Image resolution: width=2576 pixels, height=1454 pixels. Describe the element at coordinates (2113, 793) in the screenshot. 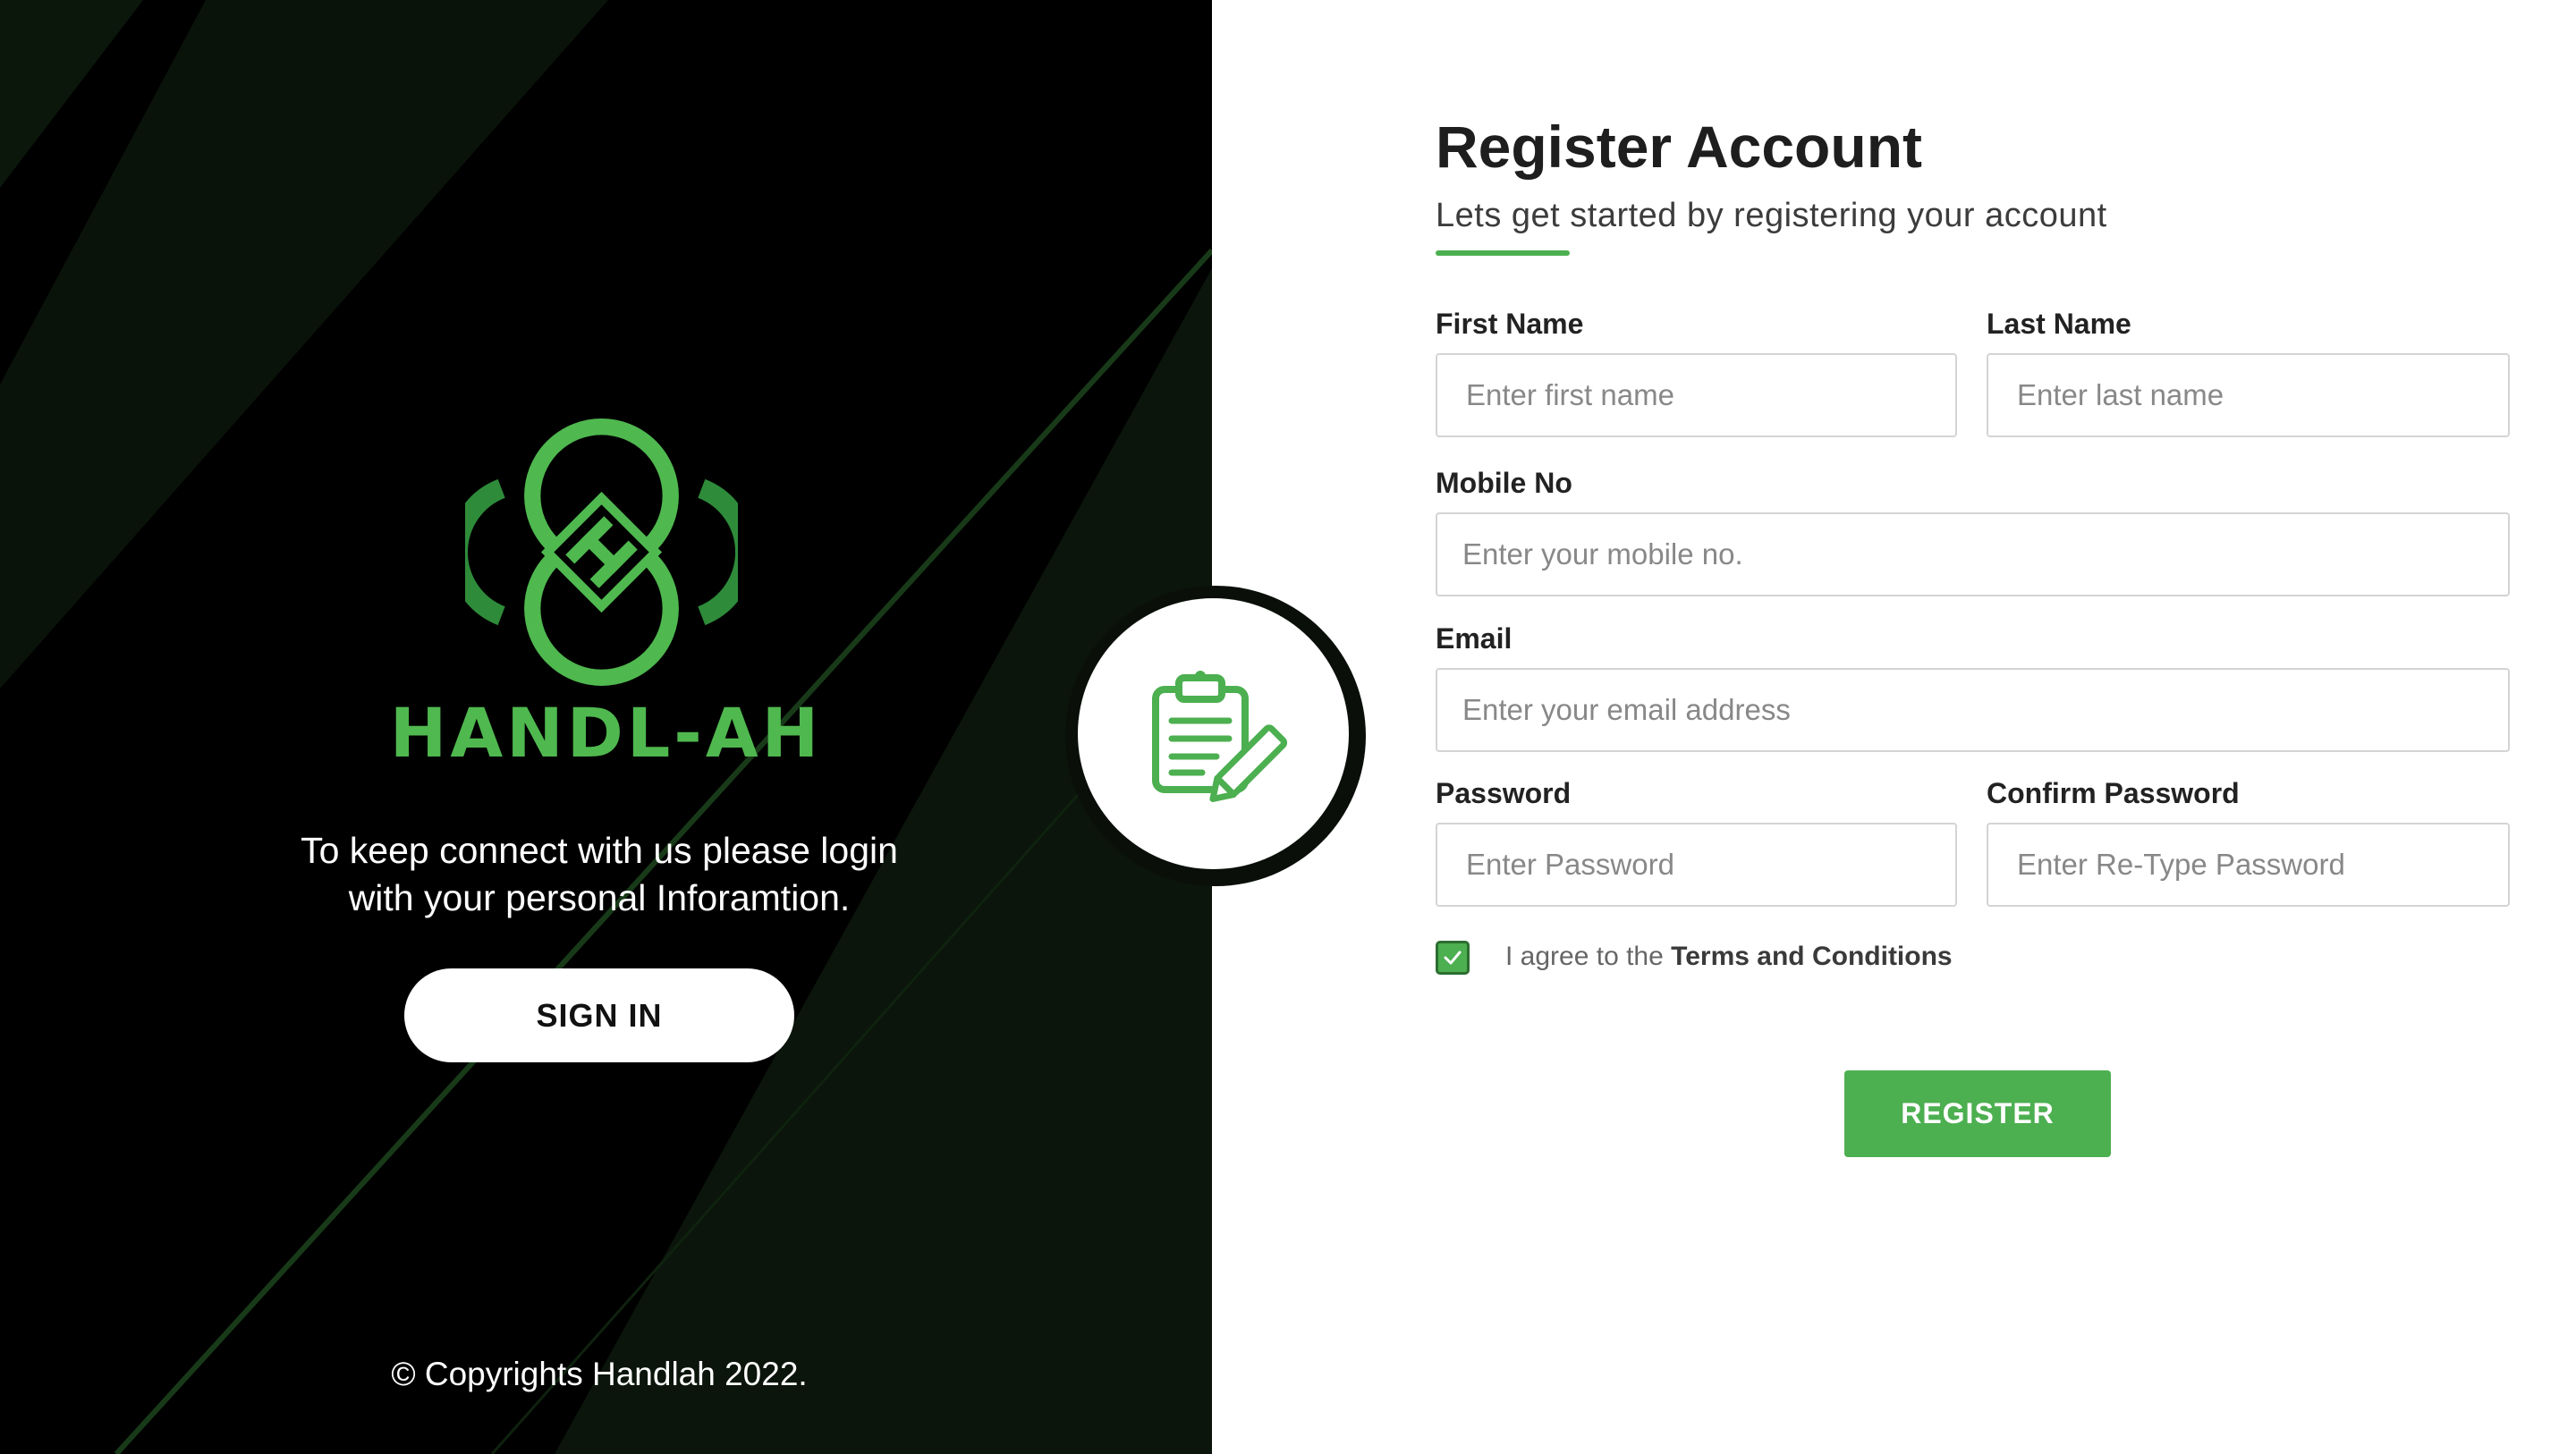

I see `confirm-password-label: Confirm Password` at that location.